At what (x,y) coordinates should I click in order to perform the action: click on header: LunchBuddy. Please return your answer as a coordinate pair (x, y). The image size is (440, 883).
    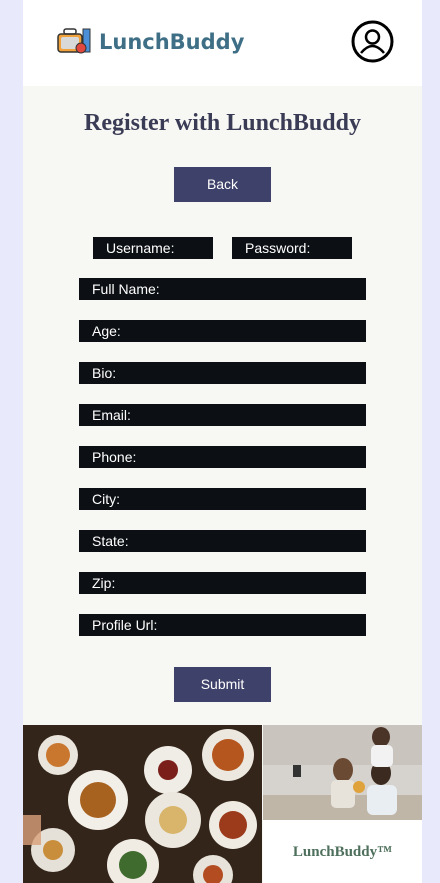
    Looking at the image, I should click on (222, 43).